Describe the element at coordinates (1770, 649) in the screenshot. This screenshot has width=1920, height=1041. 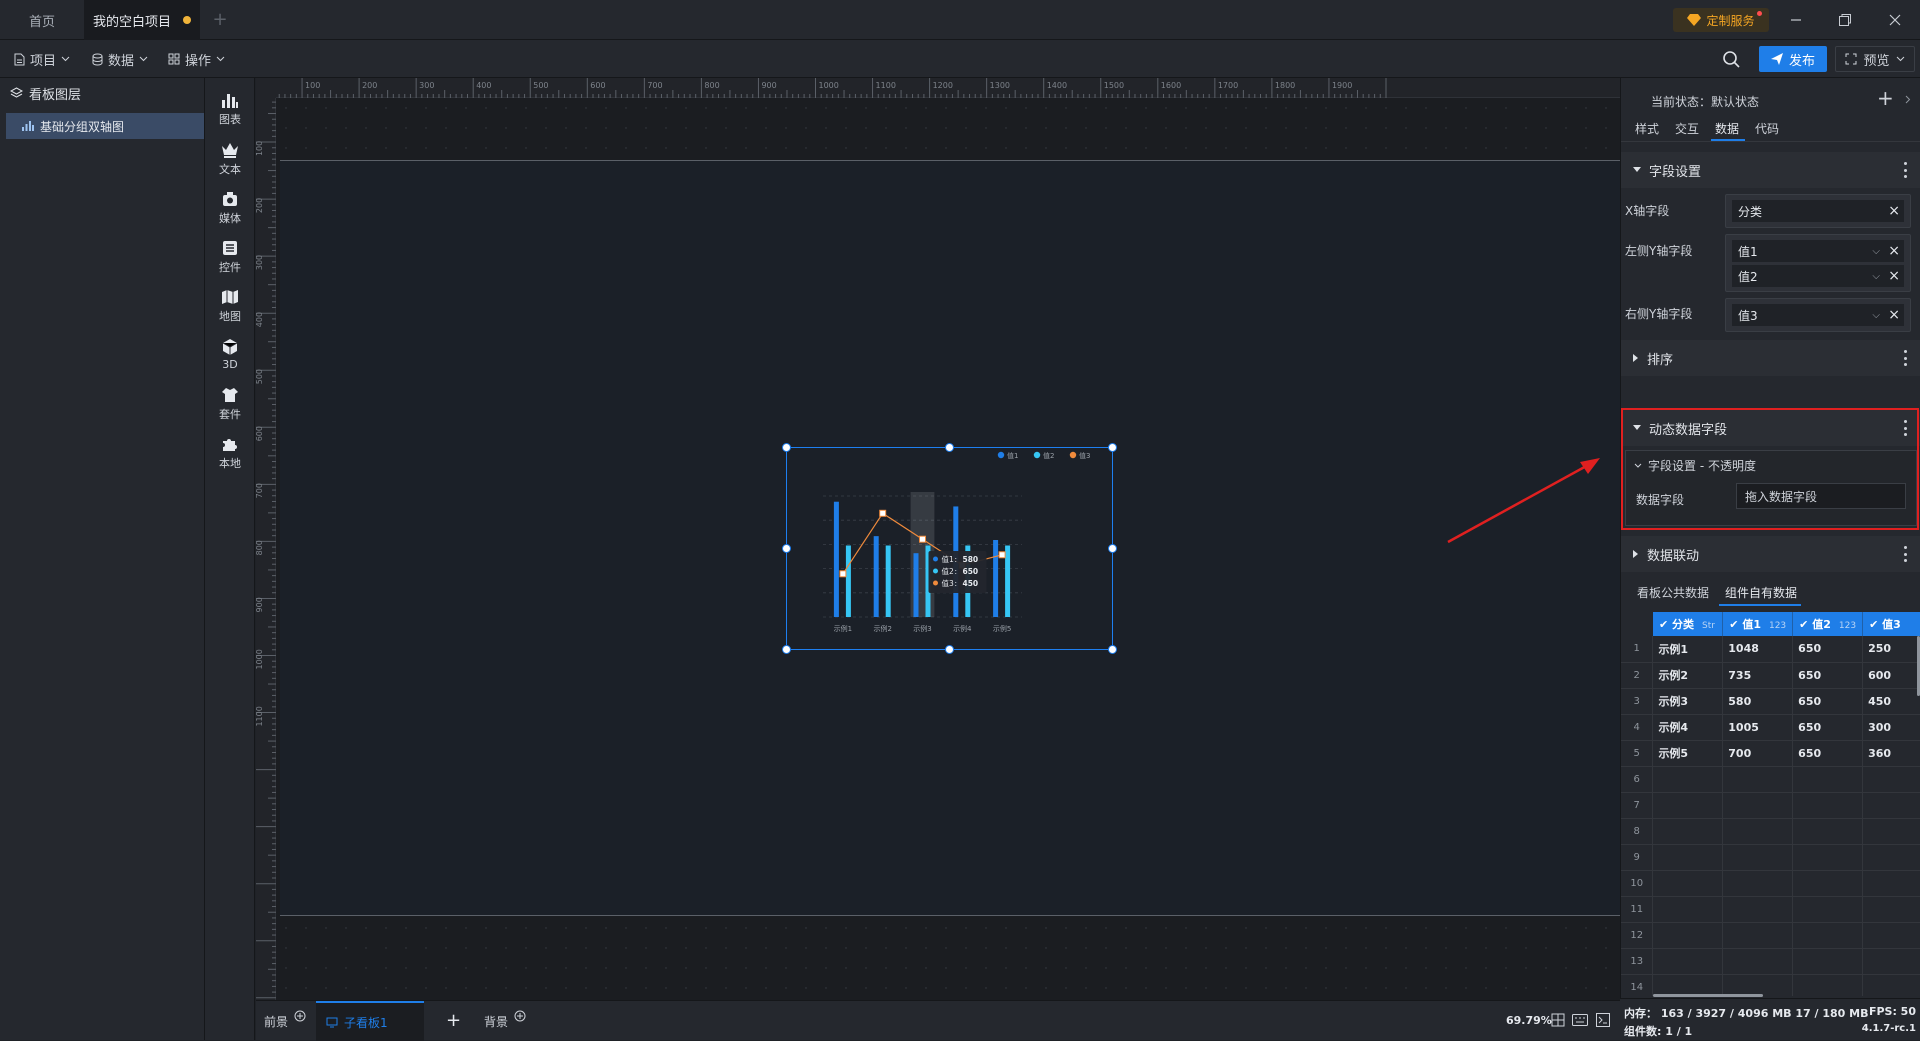
I see `table-row: 1 示例1 1048 650 250` at that location.